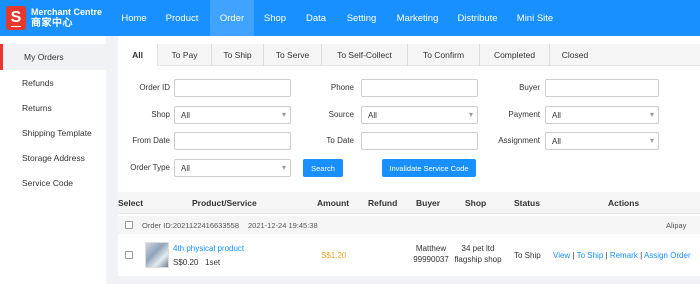 This screenshot has width=700, height=284. What do you see at coordinates (16, 18) in the screenshot?
I see `merchant-logo-icon: S` at bounding box center [16, 18].